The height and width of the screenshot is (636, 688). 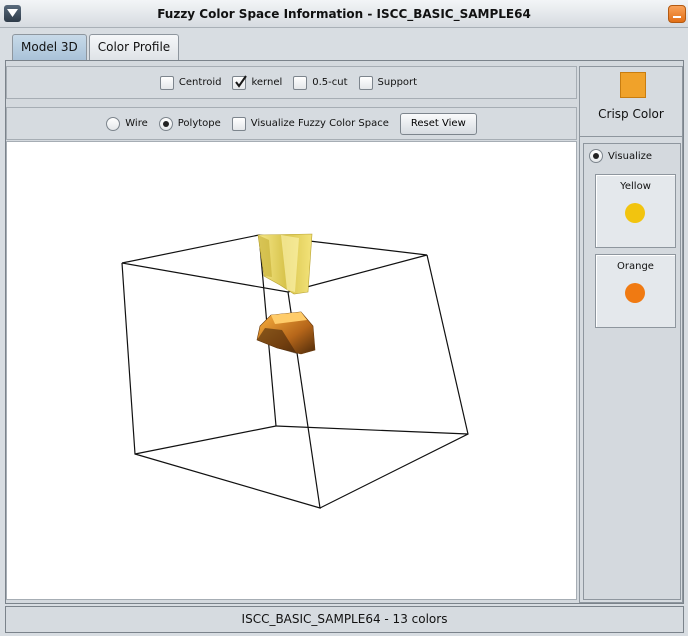 I want to click on color-card-yellow: Yellow, so click(x=635, y=211).